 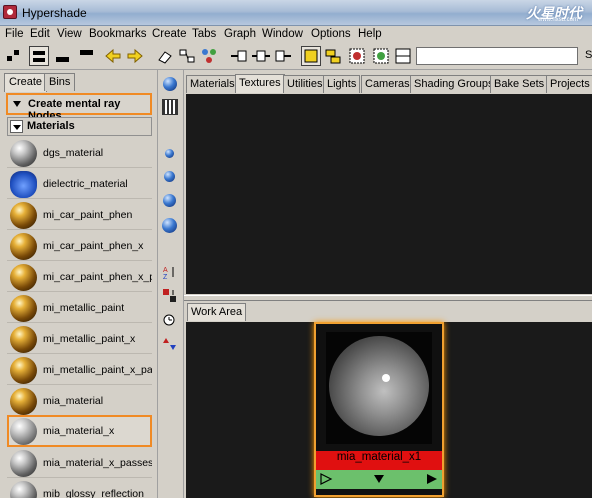 I want to click on material-label: mia_material_x_passes, so click(x=97, y=463).